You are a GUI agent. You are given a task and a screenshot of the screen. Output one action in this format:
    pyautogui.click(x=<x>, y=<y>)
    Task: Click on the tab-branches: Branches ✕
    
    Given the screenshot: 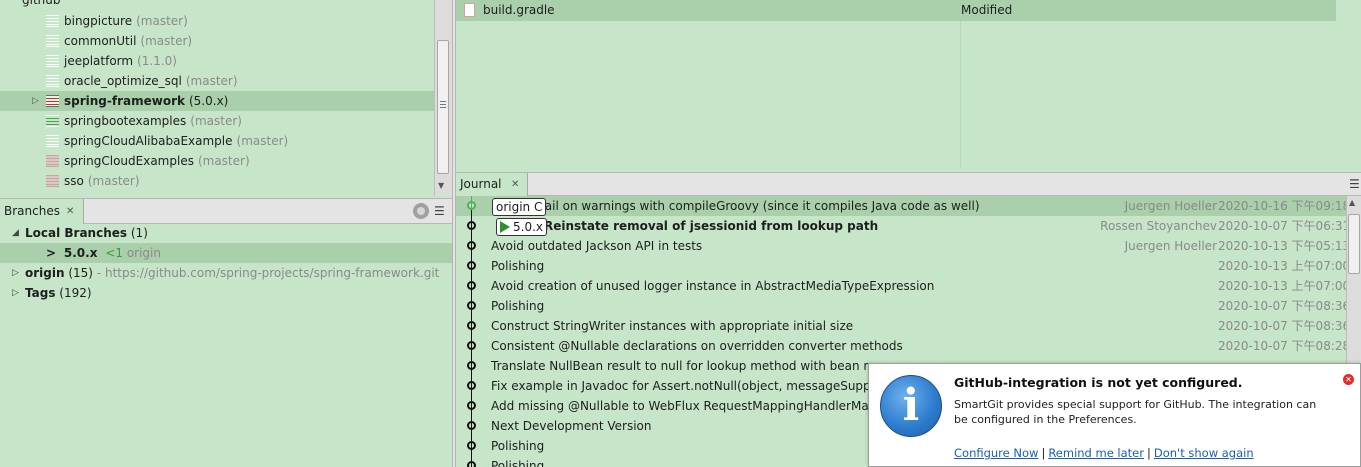 What is the action you would take?
    pyautogui.click(x=42, y=211)
    